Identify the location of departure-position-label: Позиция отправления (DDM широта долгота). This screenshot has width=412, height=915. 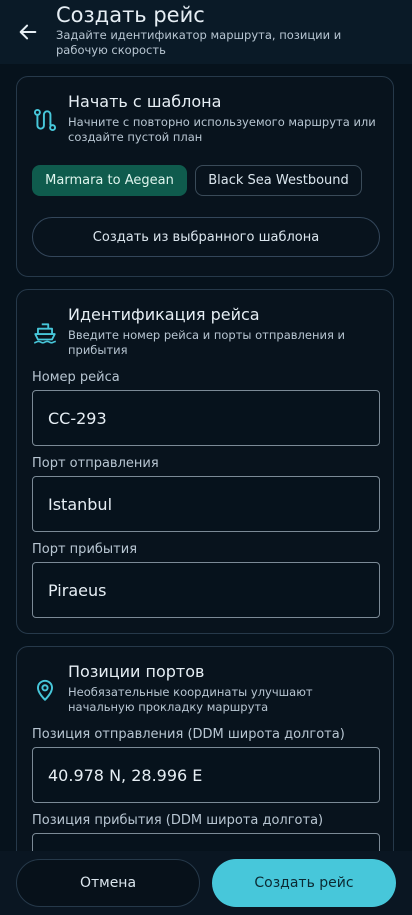
(188, 734).